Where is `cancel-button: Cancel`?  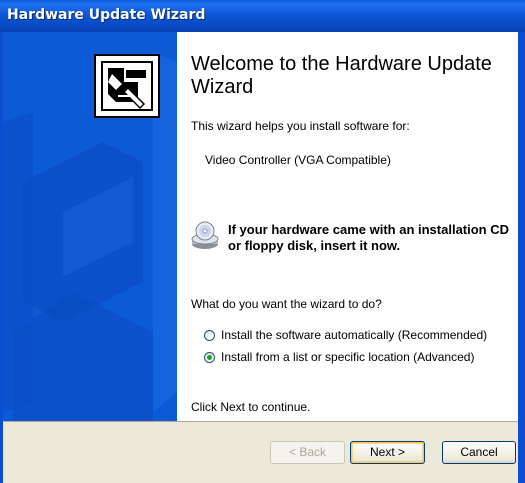
cancel-button: Cancel is located at coordinates (479, 452).